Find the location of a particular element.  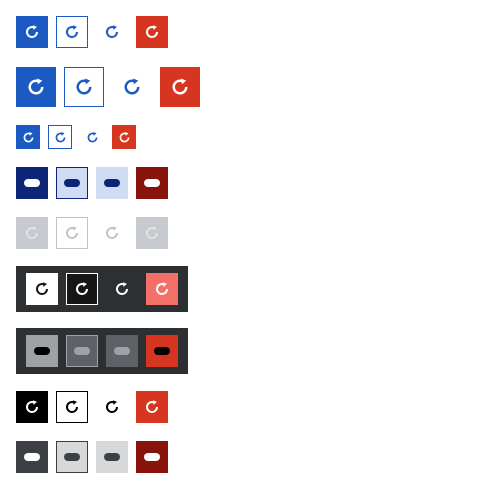

primary-refresh-button-disabled is located at coordinates (32, 233).